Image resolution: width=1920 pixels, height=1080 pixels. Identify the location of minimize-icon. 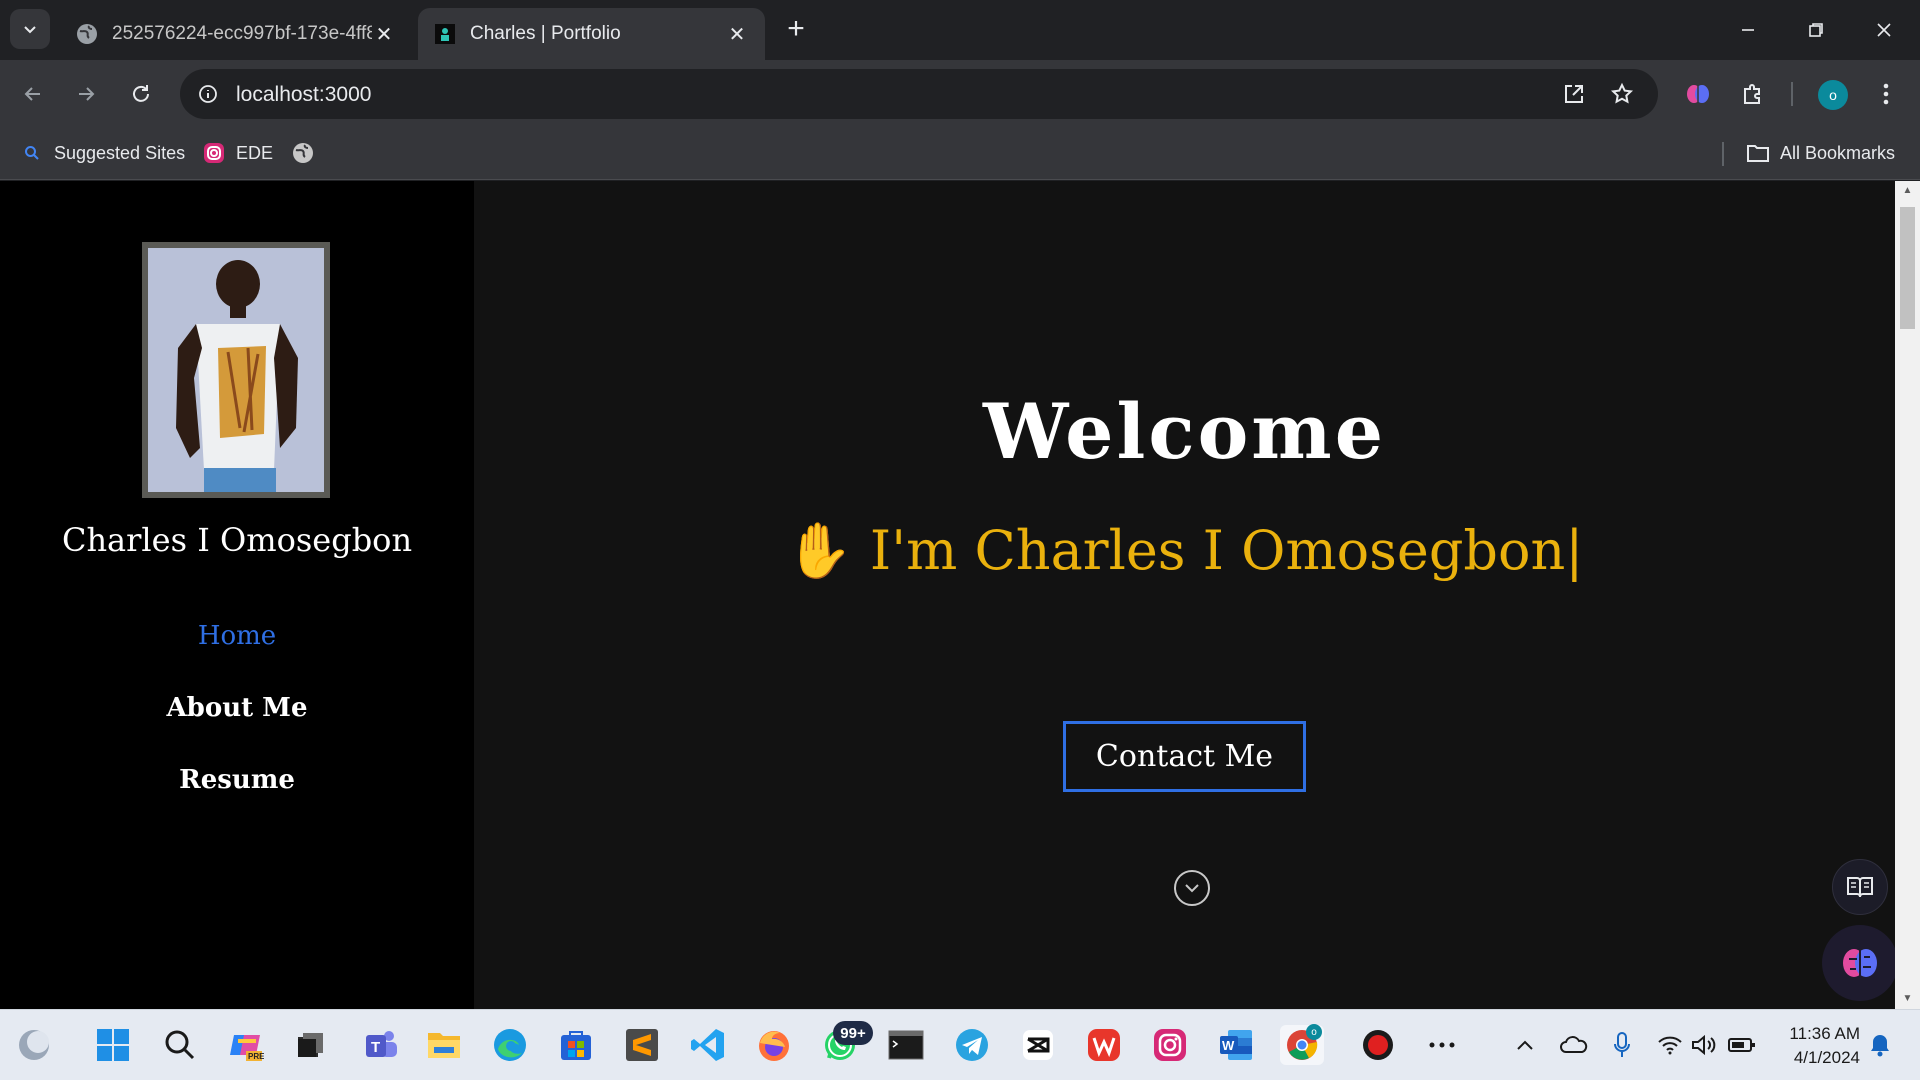
(1748, 30).